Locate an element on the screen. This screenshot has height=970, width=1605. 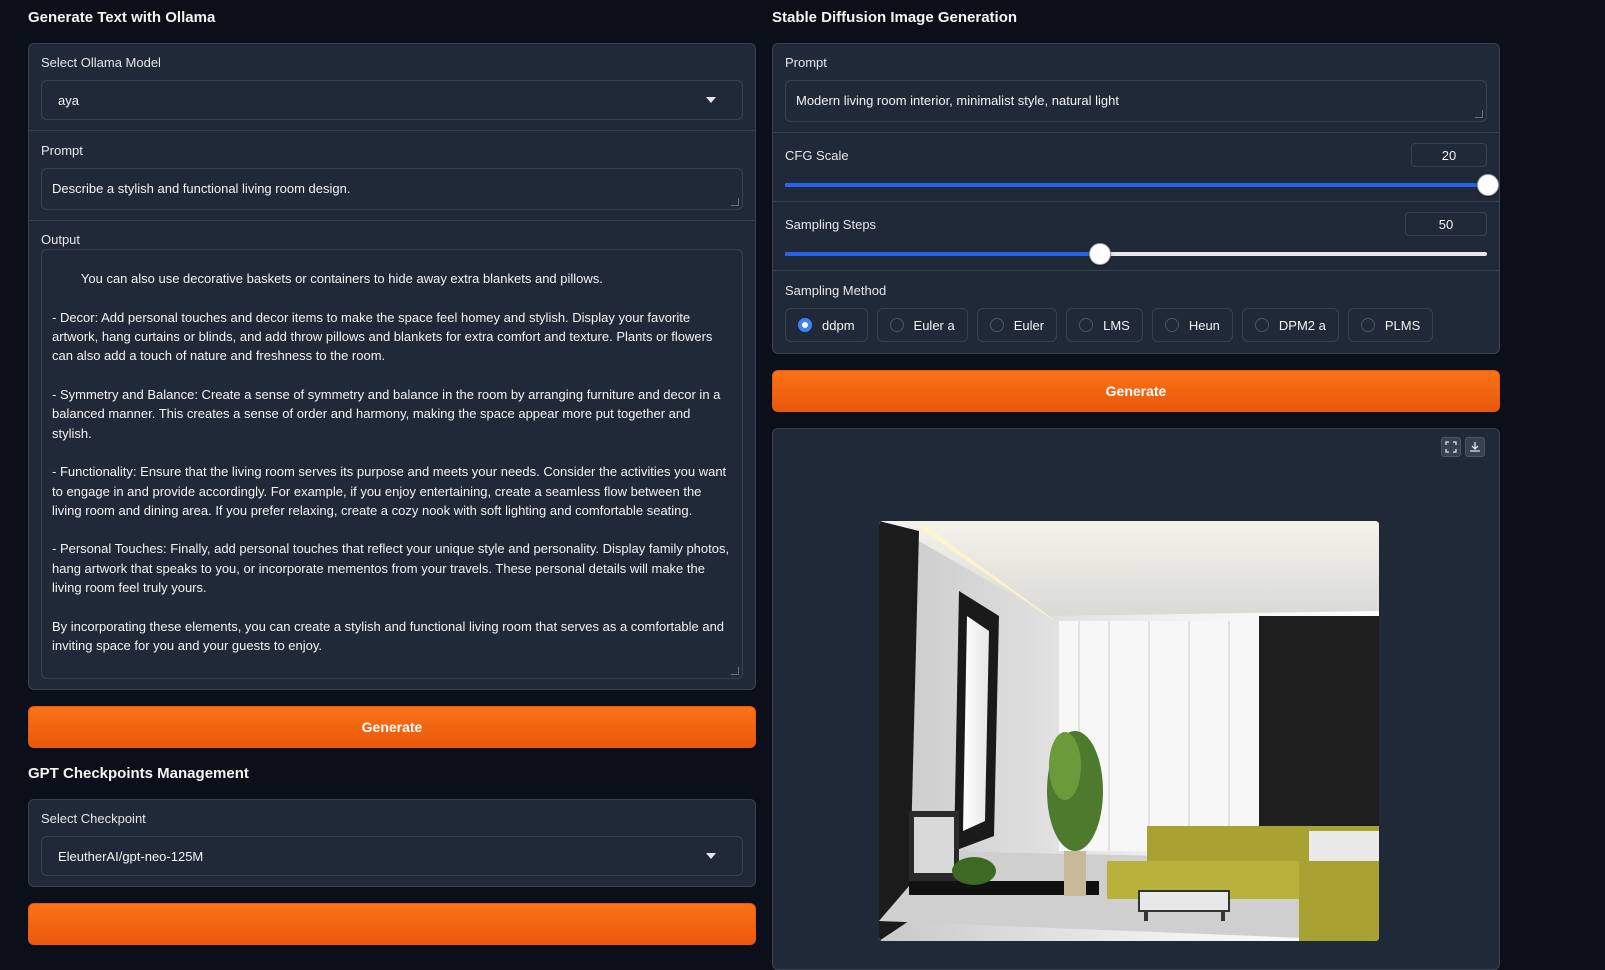
ollama-model-value: aya is located at coordinates (68, 100).